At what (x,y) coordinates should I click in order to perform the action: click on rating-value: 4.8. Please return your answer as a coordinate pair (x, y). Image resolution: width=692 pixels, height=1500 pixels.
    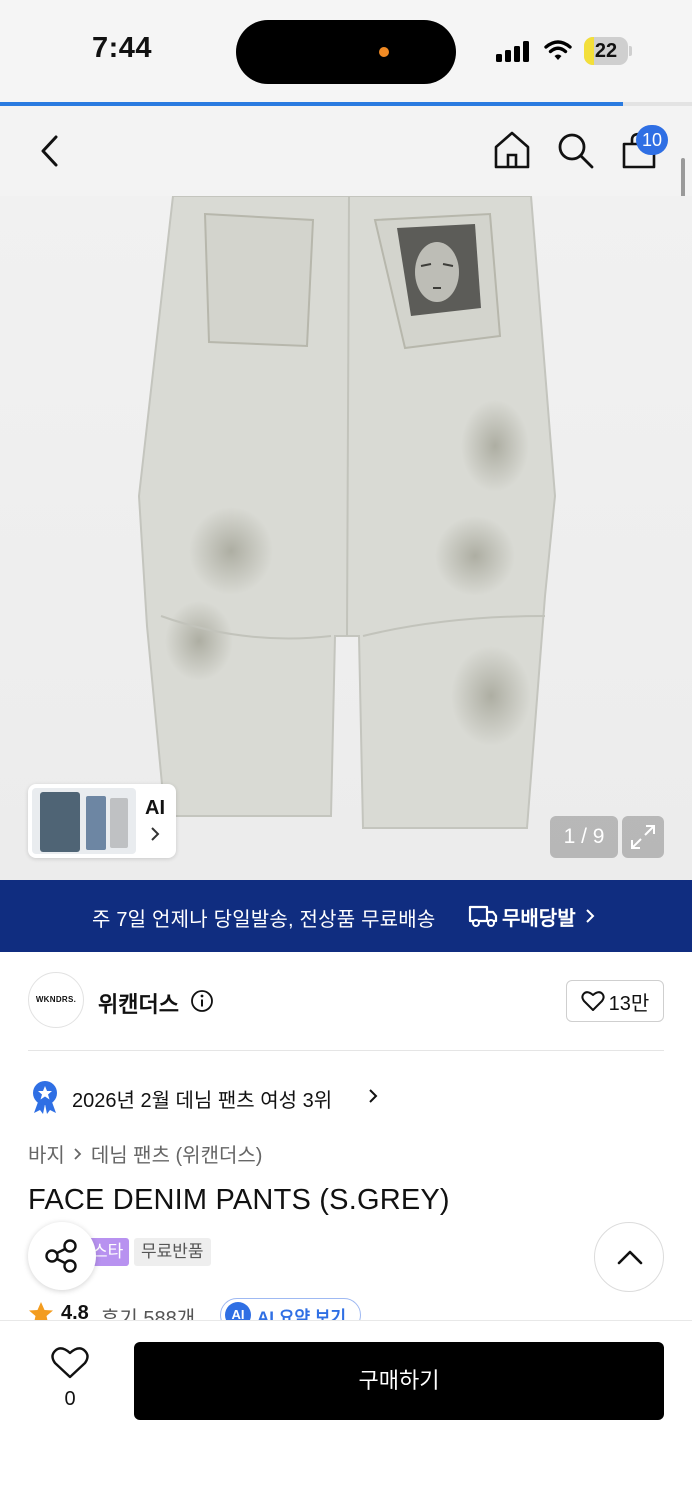
    Looking at the image, I should click on (75, 1311).